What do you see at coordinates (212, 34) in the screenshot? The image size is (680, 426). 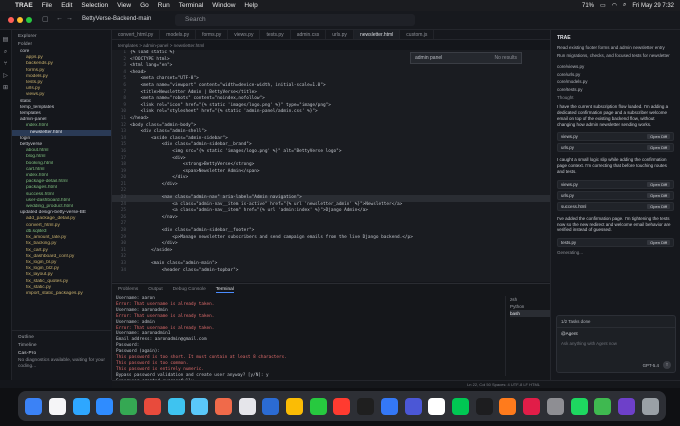 I see `editor-tab: forms.py` at bounding box center [212, 34].